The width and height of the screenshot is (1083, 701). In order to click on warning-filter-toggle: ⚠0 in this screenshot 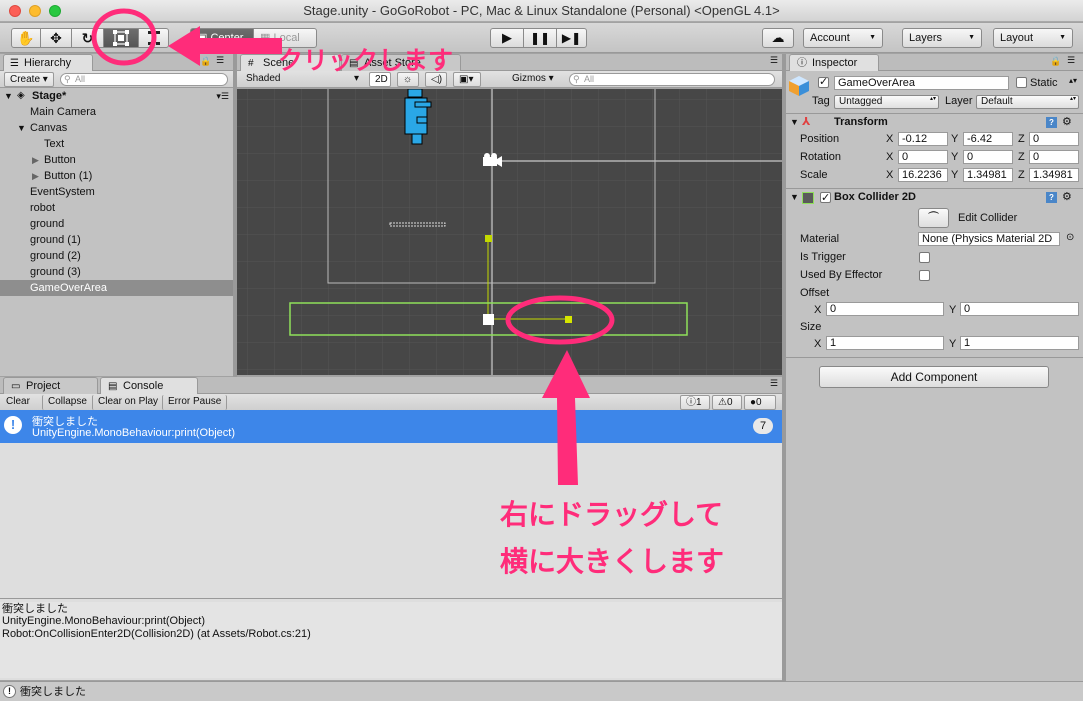, I will do `click(727, 402)`.